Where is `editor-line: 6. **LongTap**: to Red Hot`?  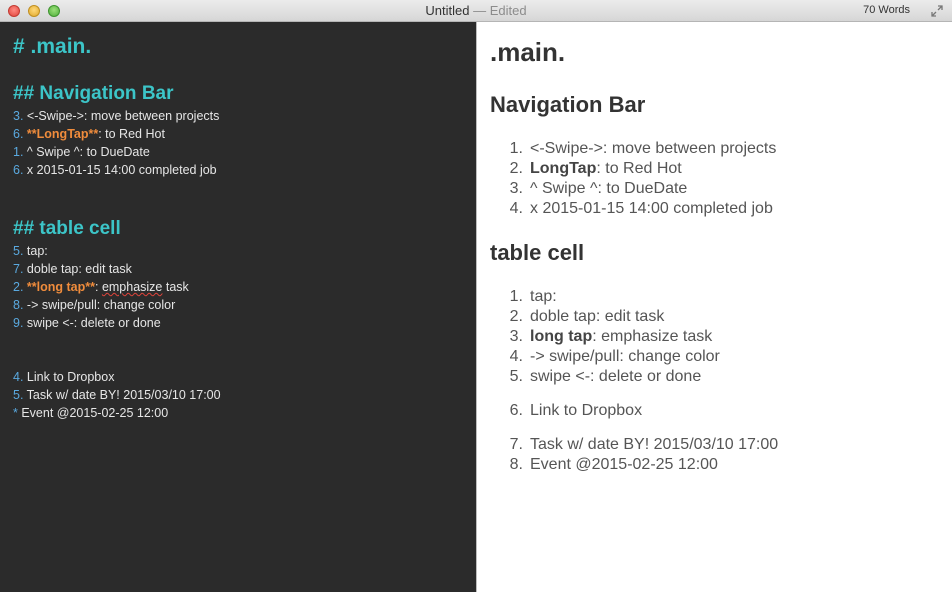
editor-line: 6. **LongTap**: to Red Hot is located at coordinates (89, 134).